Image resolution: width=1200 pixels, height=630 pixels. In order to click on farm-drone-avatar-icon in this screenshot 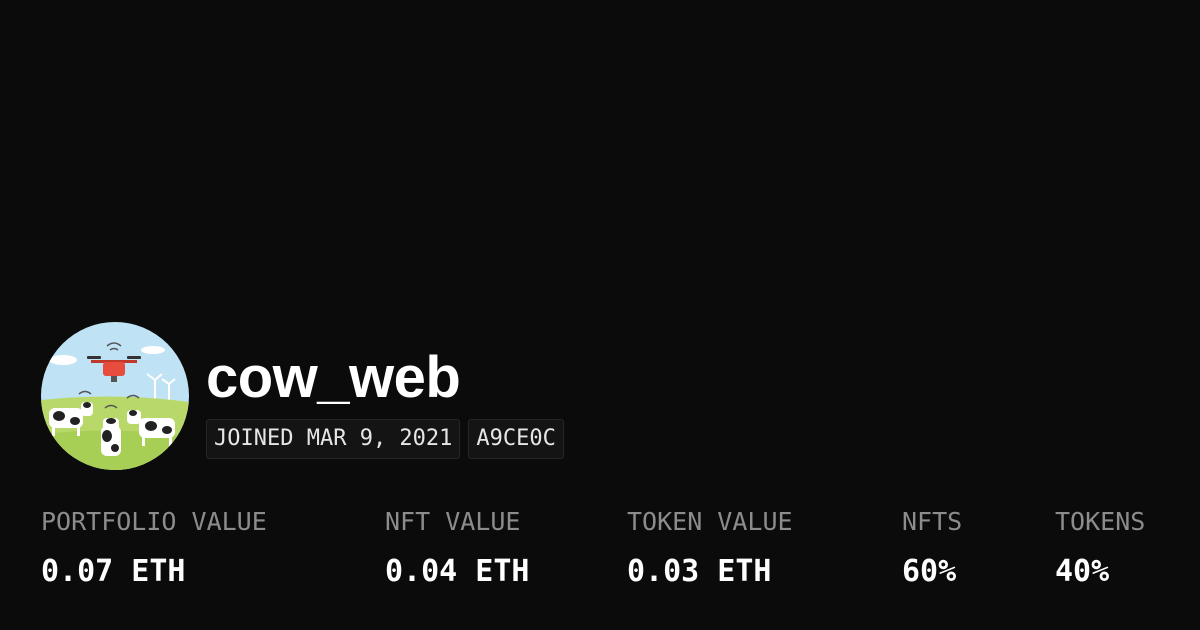, I will do `click(115, 396)`.